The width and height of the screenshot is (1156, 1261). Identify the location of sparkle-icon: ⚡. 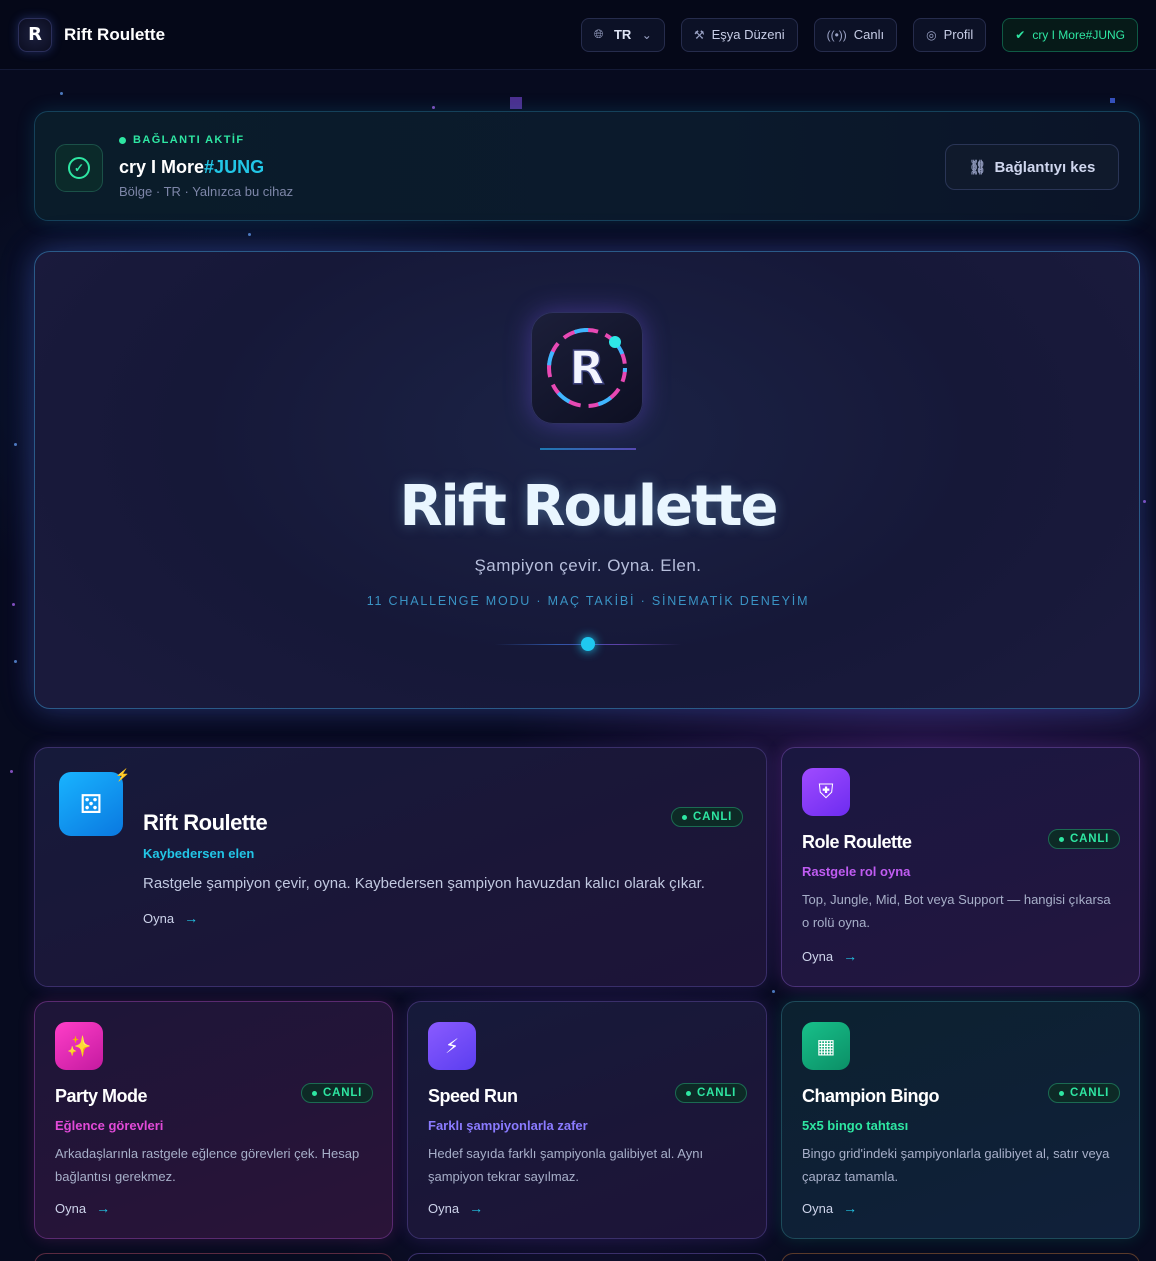
(122, 775).